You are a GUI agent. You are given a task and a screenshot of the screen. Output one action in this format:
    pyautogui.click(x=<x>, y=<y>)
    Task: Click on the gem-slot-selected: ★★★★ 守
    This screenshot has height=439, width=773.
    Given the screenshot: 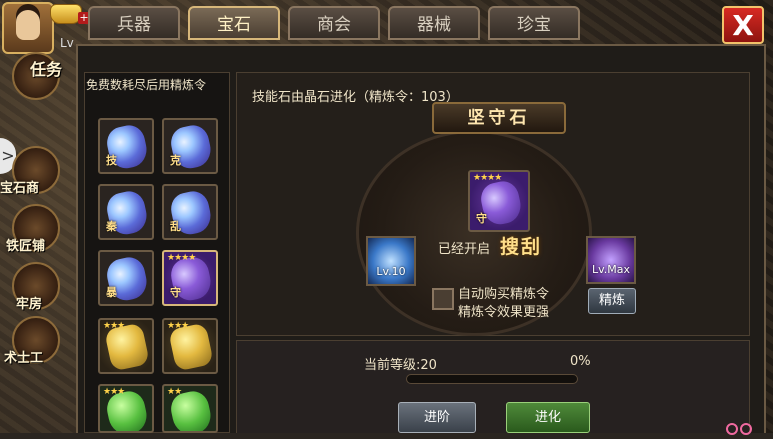 What is the action you would take?
    pyautogui.click(x=190, y=278)
    